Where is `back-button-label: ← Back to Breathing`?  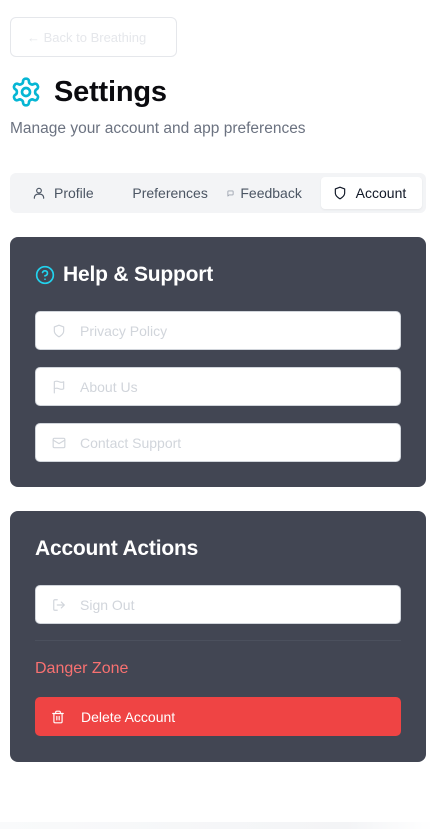 back-button-label: ← Back to Breathing is located at coordinates (87, 37).